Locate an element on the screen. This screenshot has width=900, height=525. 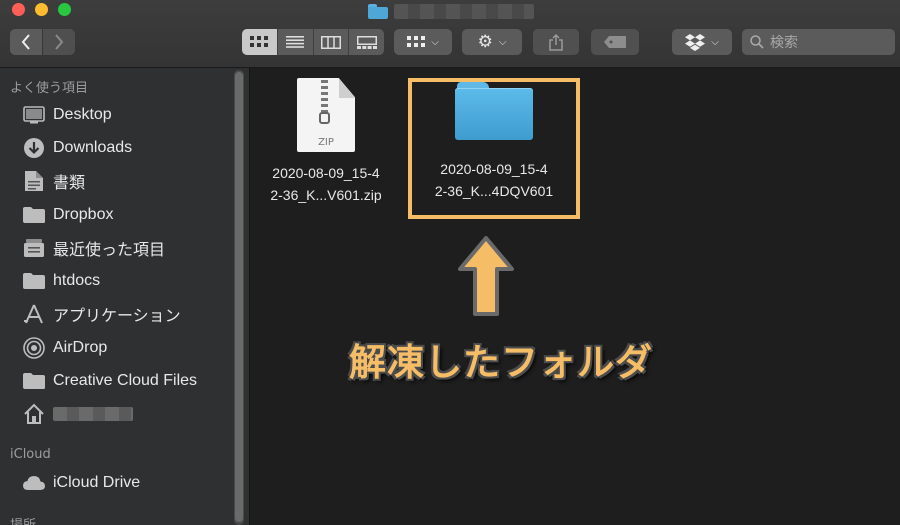
list-icon is located at coordinates (295, 42).